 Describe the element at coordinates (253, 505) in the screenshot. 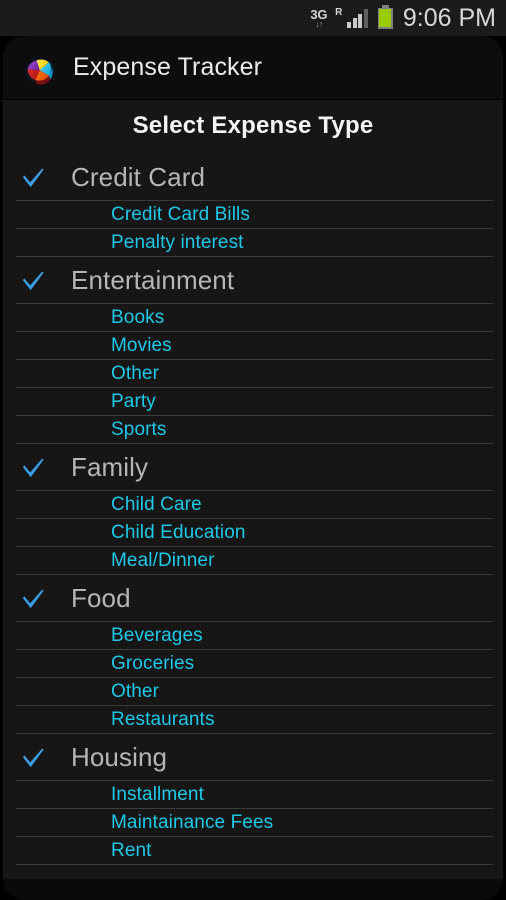

I see `list-item-child-care: Child Care` at that location.